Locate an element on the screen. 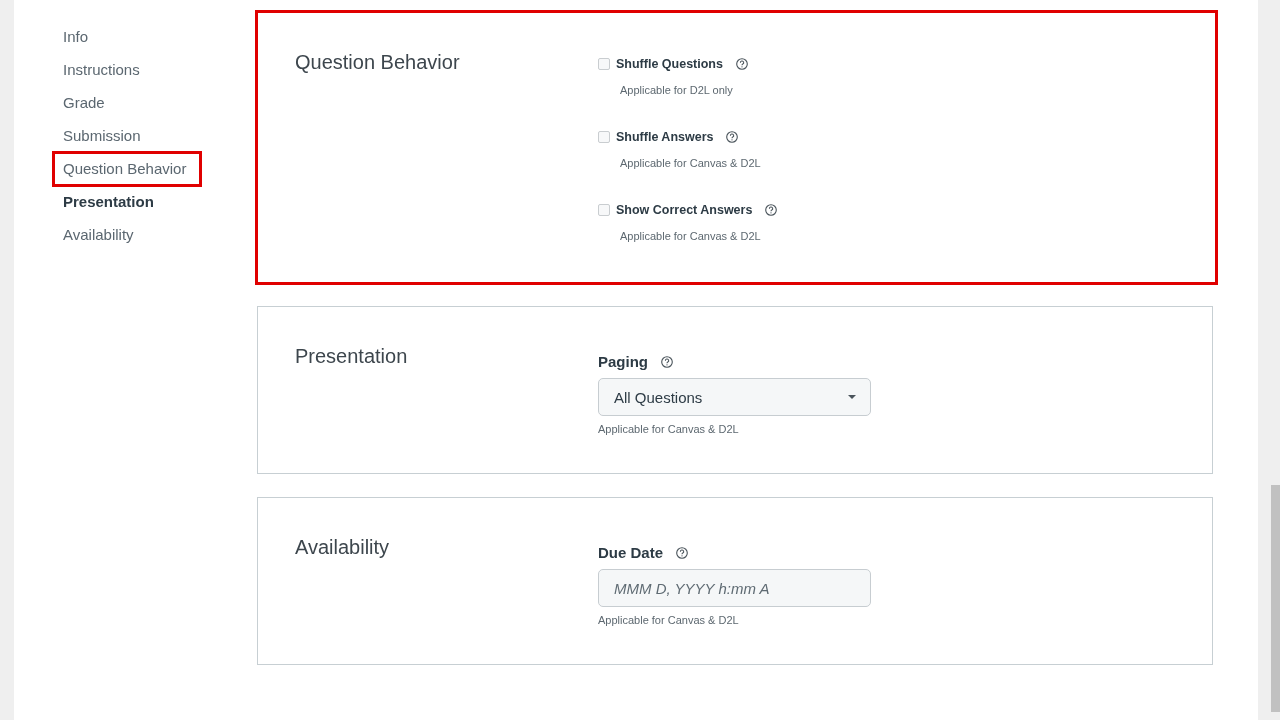 Image resolution: width=1280 pixels, height=720 pixels. field-label: Paging is located at coordinates (623, 362).